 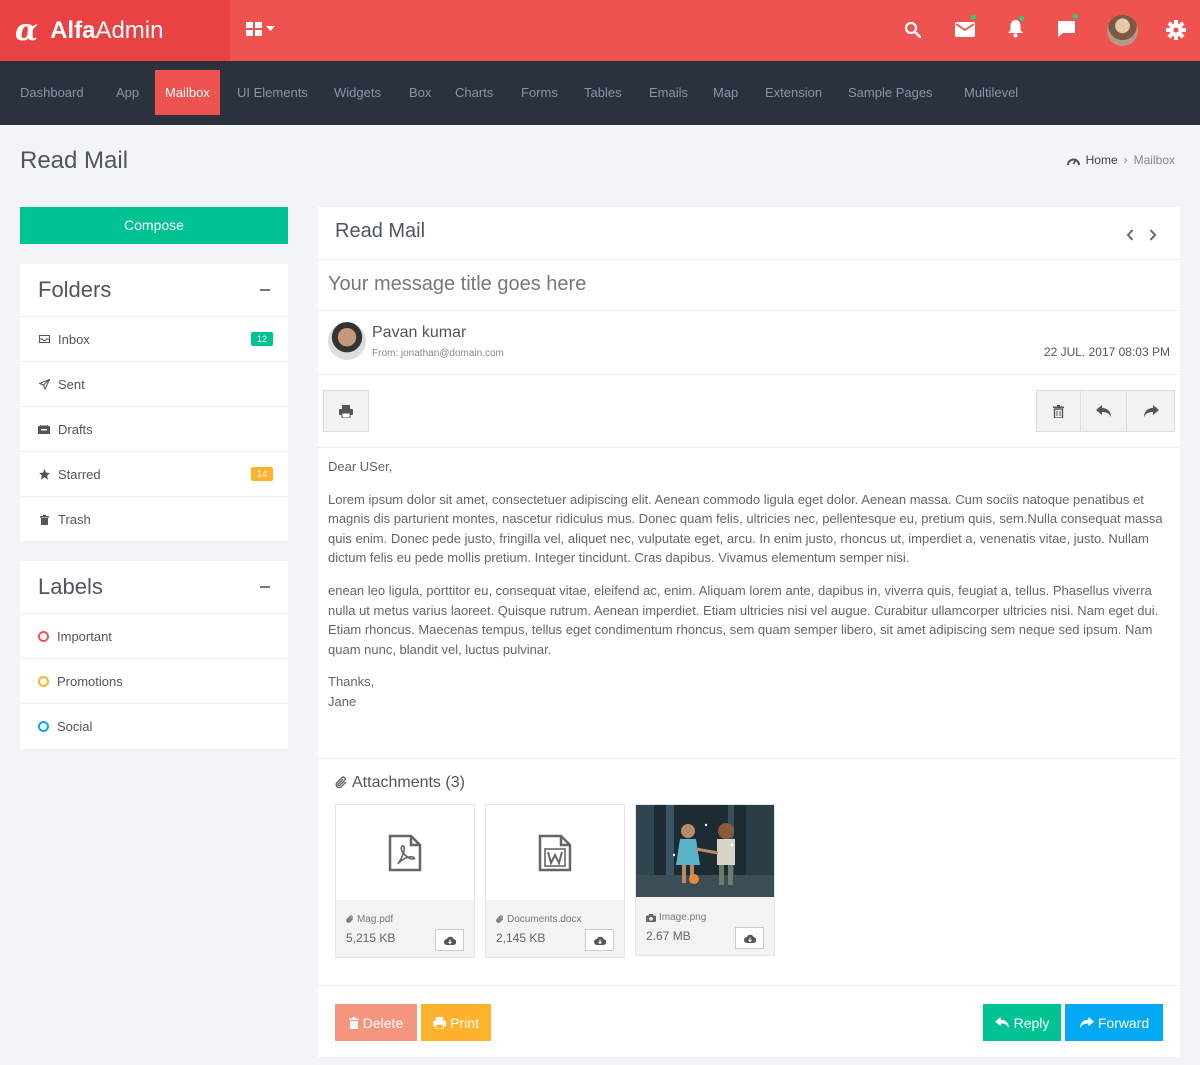 I want to click on folder-trash: Trash, so click(x=154, y=519).